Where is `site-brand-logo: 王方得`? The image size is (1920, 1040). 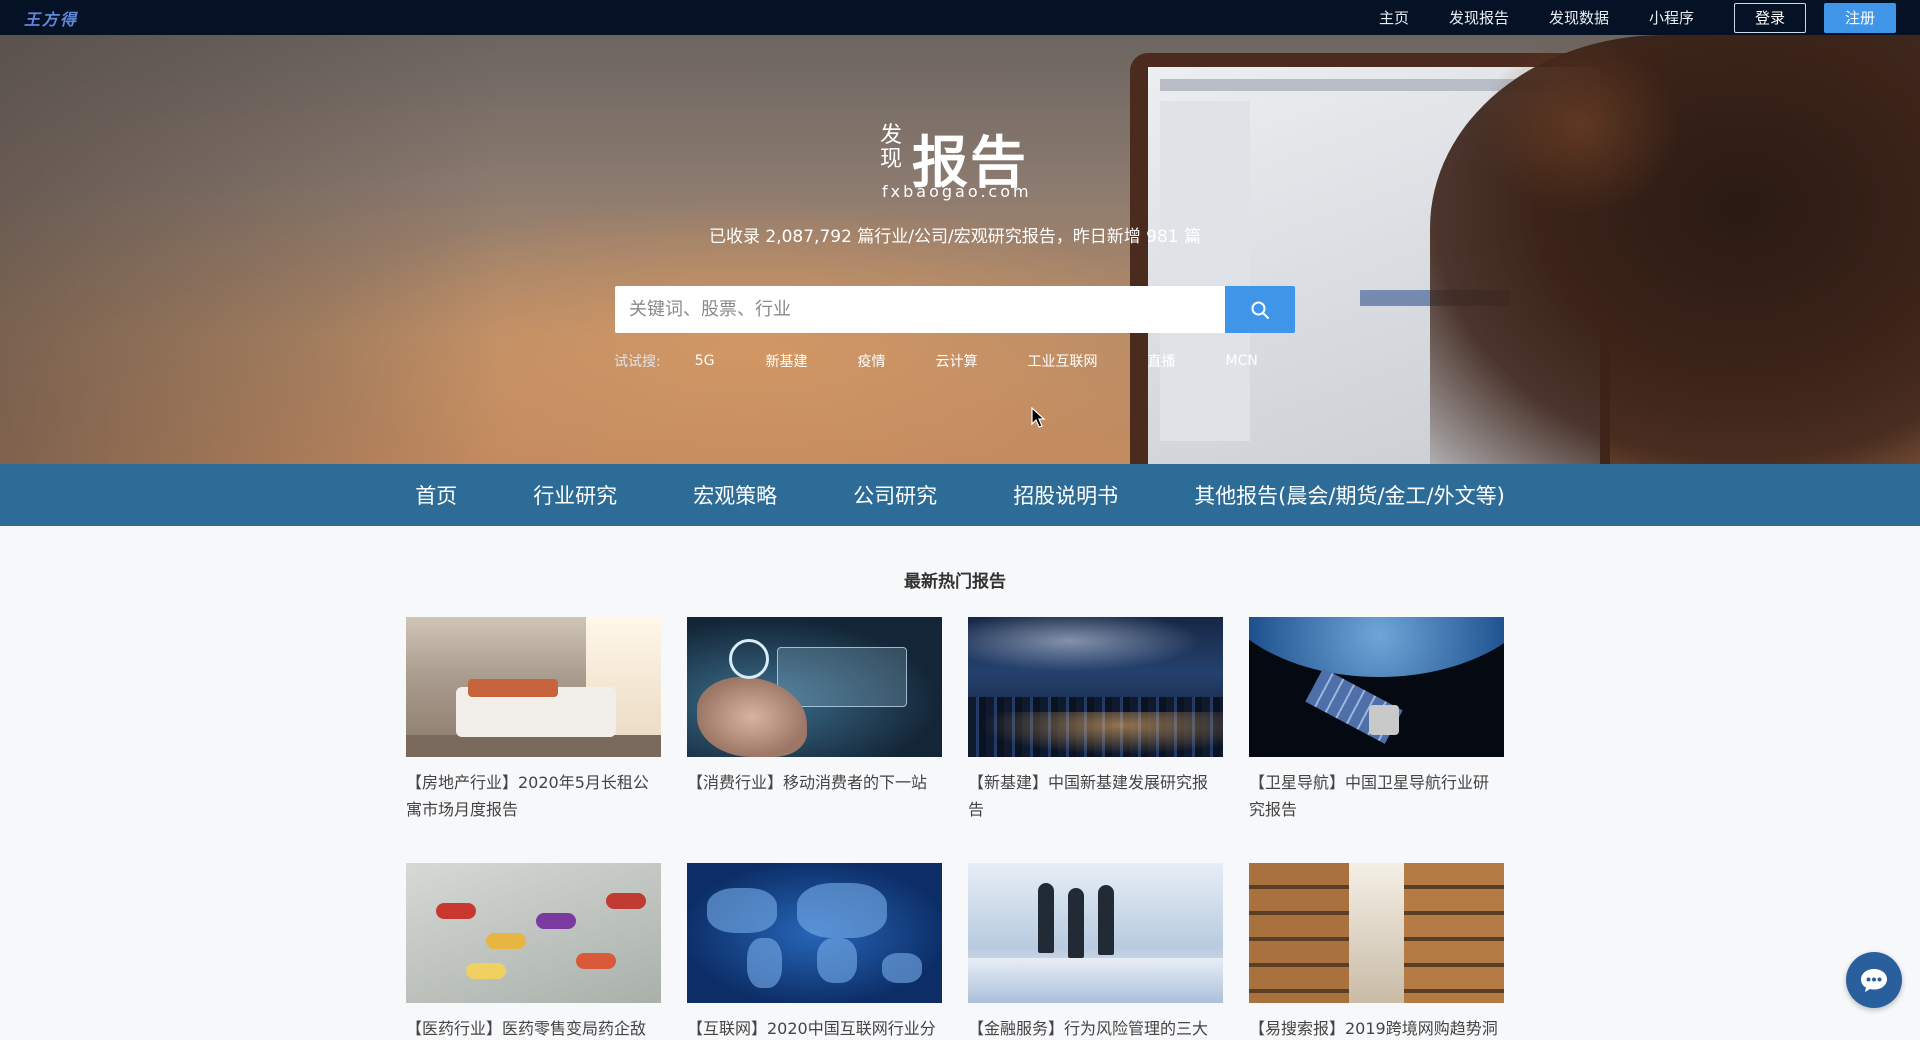
site-brand-logo: 王方得 is located at coordinates (51, 18).